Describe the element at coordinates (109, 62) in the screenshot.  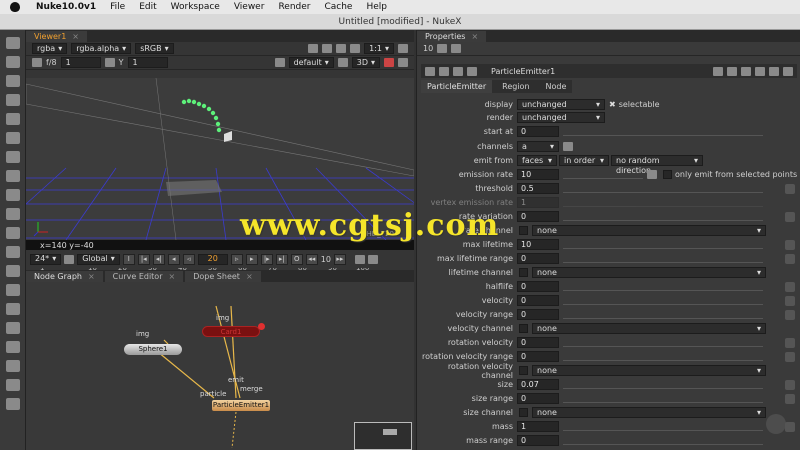
I see `gamma-icon` at that location.